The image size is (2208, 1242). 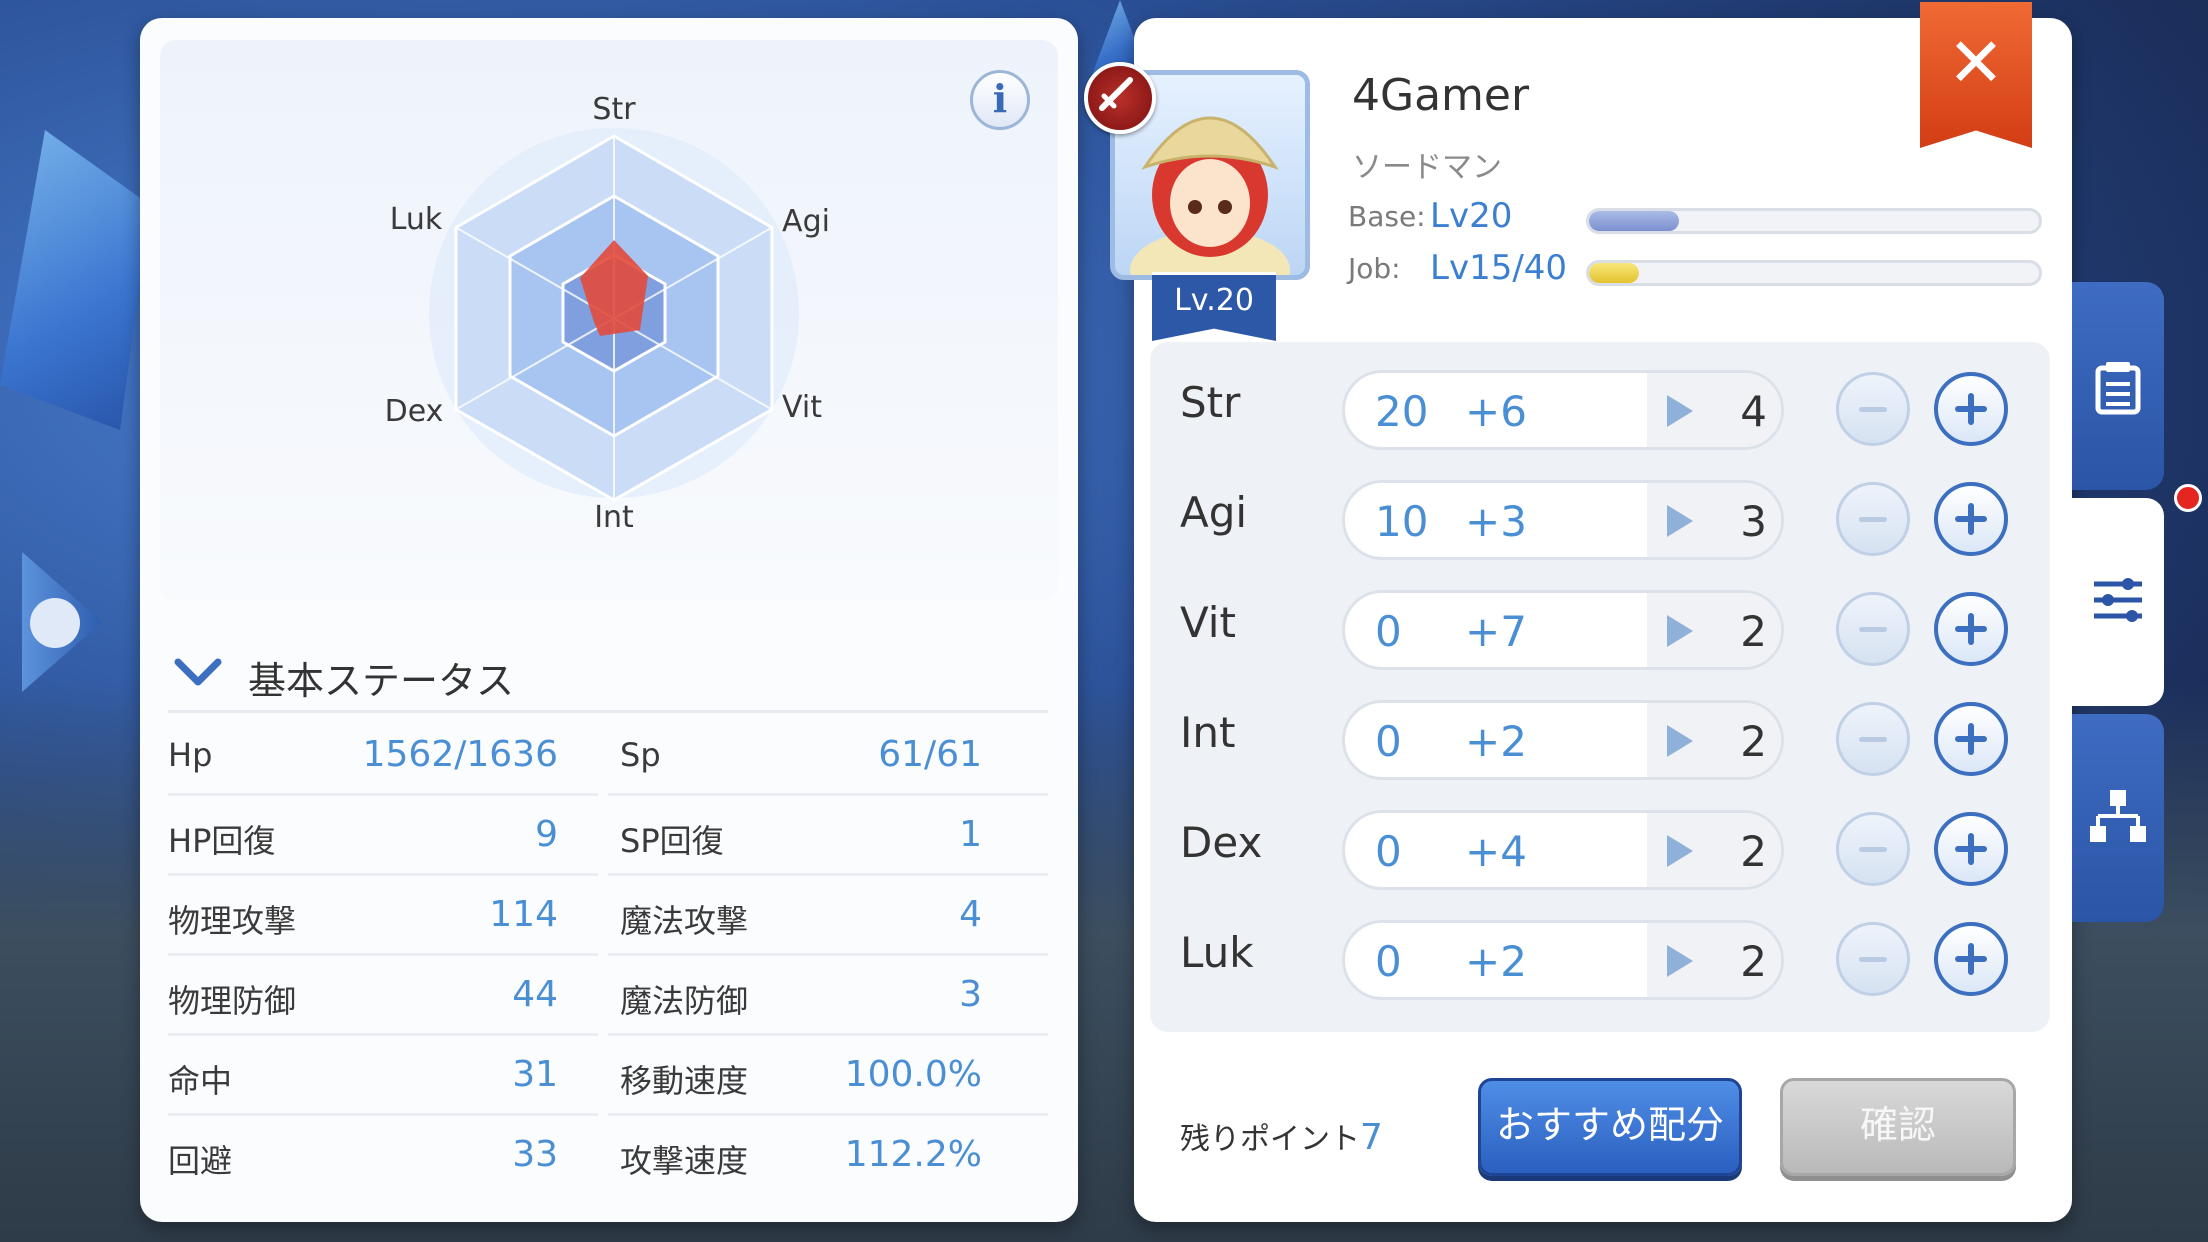 I want to click on level-badge-text: Lv.20, so click(x=1214, y=300).